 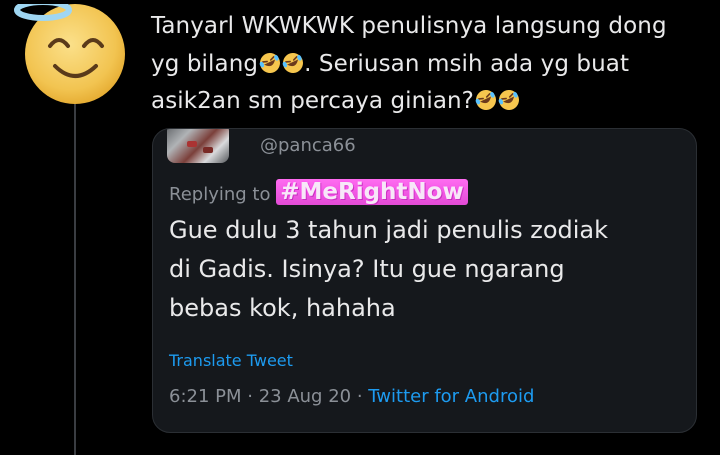 I want to click on quoted-avatar, so click(x=198, y=146).